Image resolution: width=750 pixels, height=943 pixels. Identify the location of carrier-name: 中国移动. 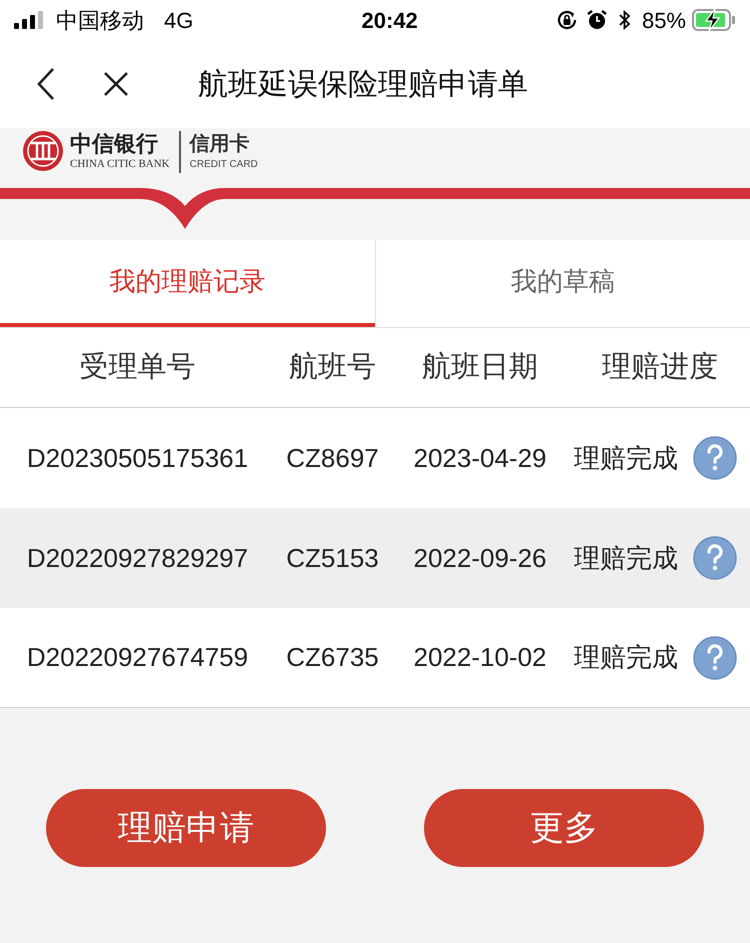
(100, 20).